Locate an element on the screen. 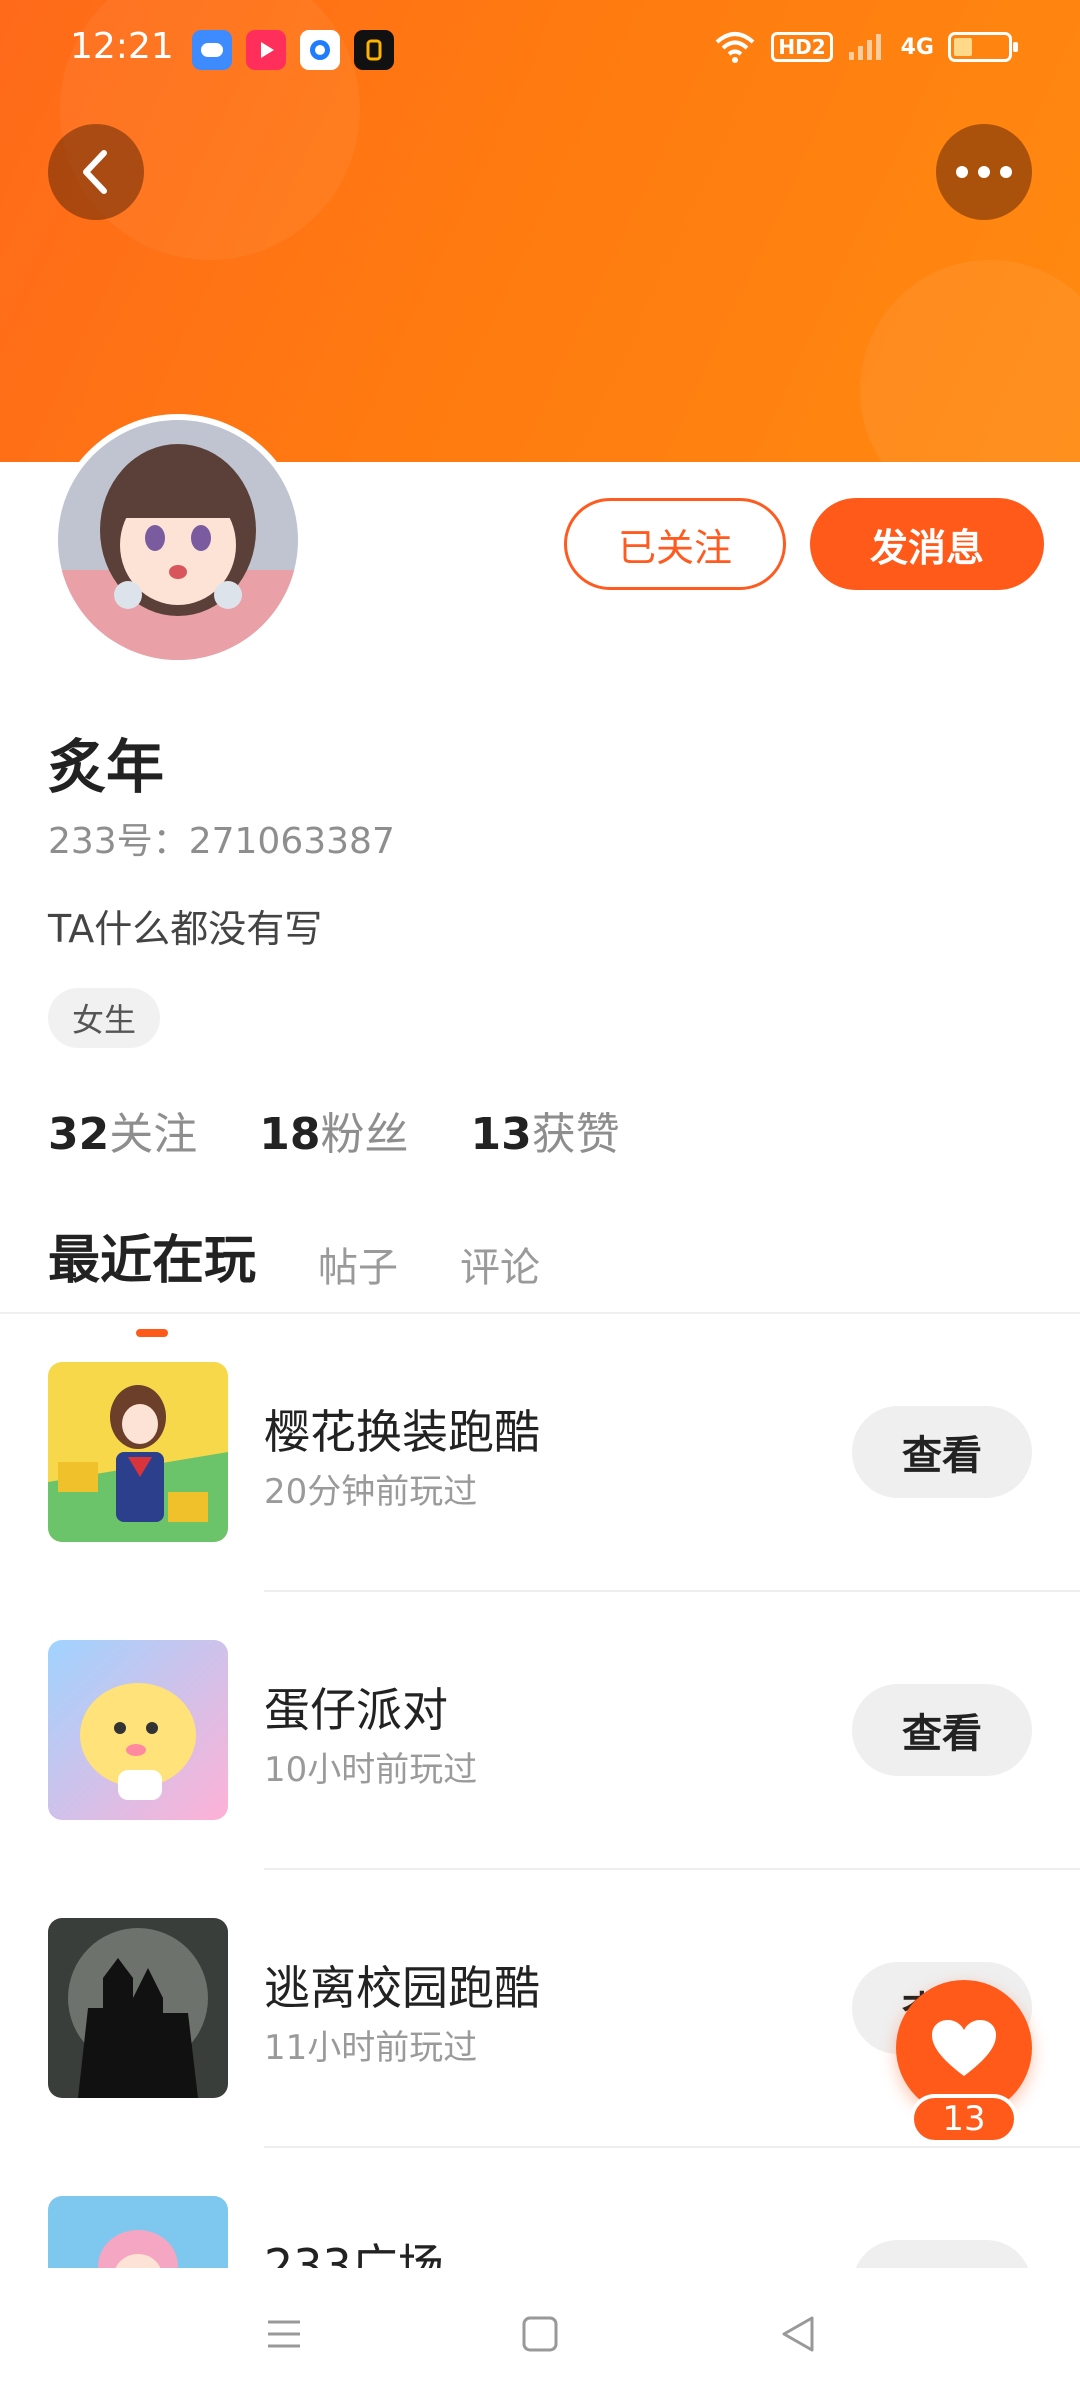 This screenshot has height=2400, width=1080. stat-following-value: 32 is located at coordinates (79, 1134).